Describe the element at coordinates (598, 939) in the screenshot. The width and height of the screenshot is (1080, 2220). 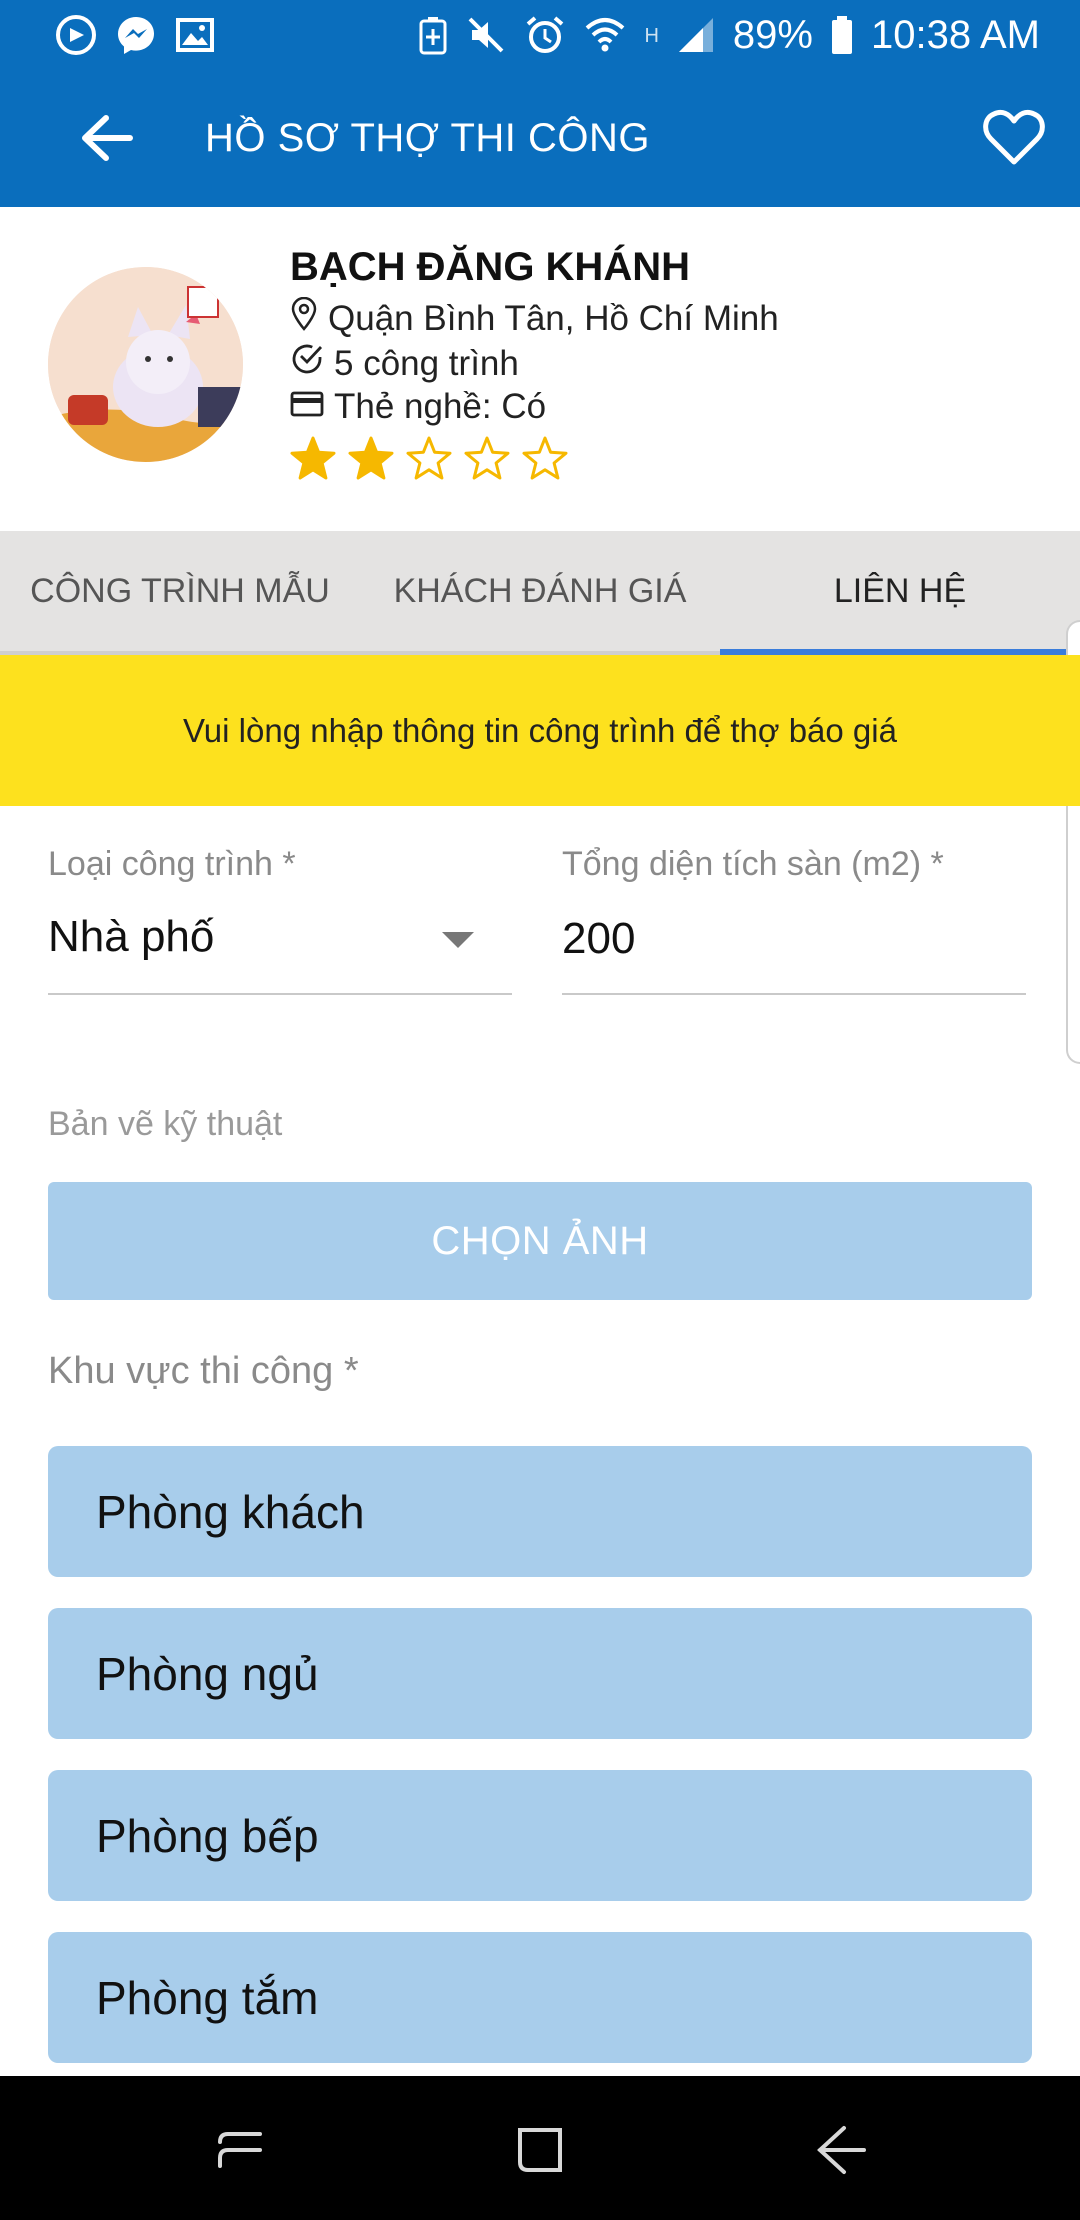
I see `floor-area-input: 200` at that location.